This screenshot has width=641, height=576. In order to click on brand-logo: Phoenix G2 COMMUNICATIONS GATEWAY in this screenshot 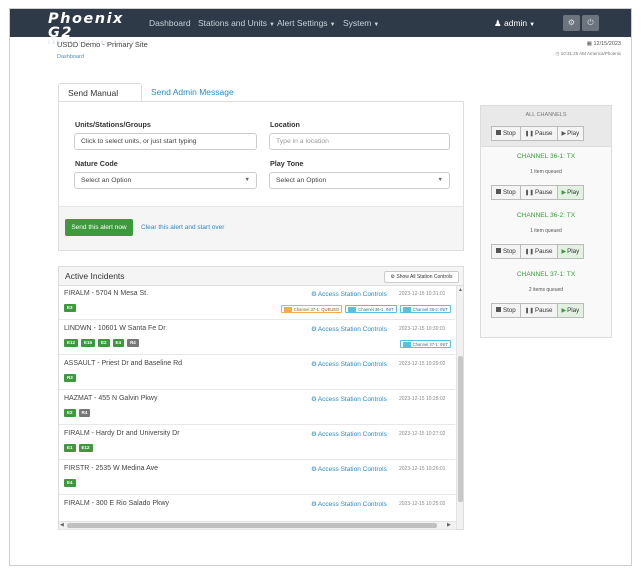, I will do `click(98, 29)`.